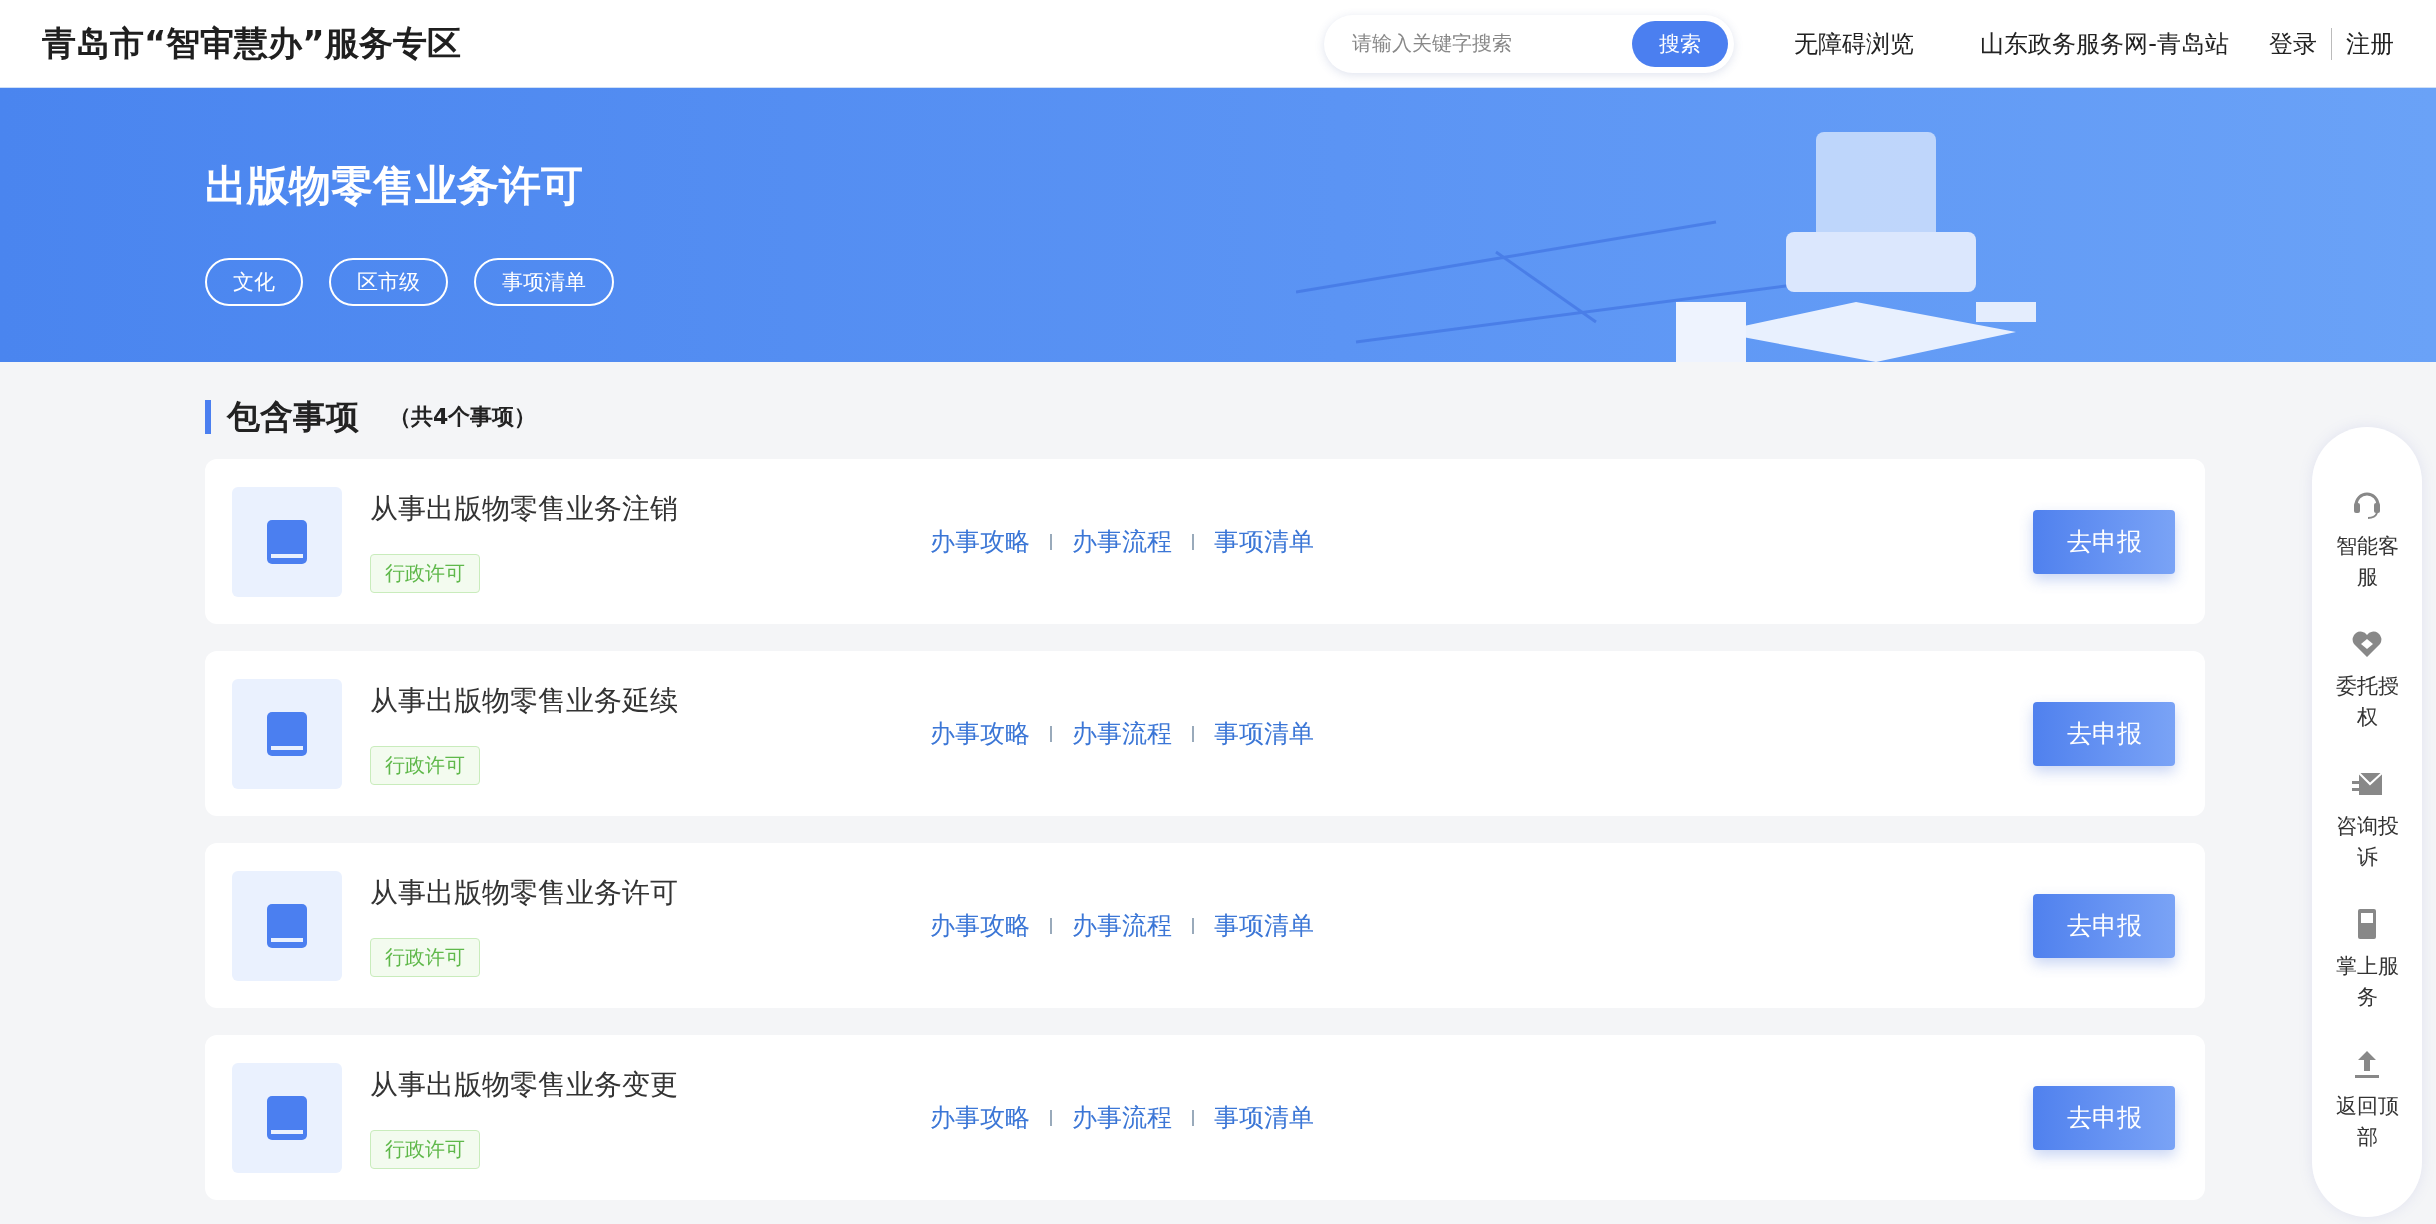 The width and height of the screenshot is (2436, 1224). Describe the element at coordinates (2367, 1122) in the screenshot. I see `side-link: 返回顶部` at that location.